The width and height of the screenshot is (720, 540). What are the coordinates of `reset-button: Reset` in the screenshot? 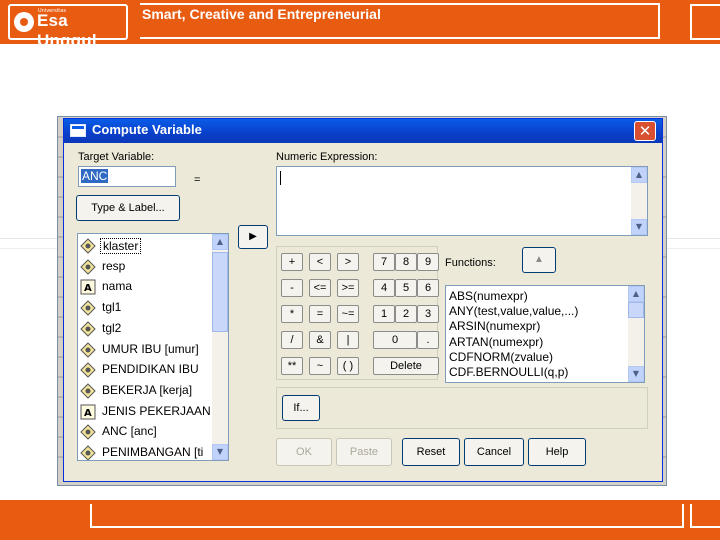 It's located at (431, 452).